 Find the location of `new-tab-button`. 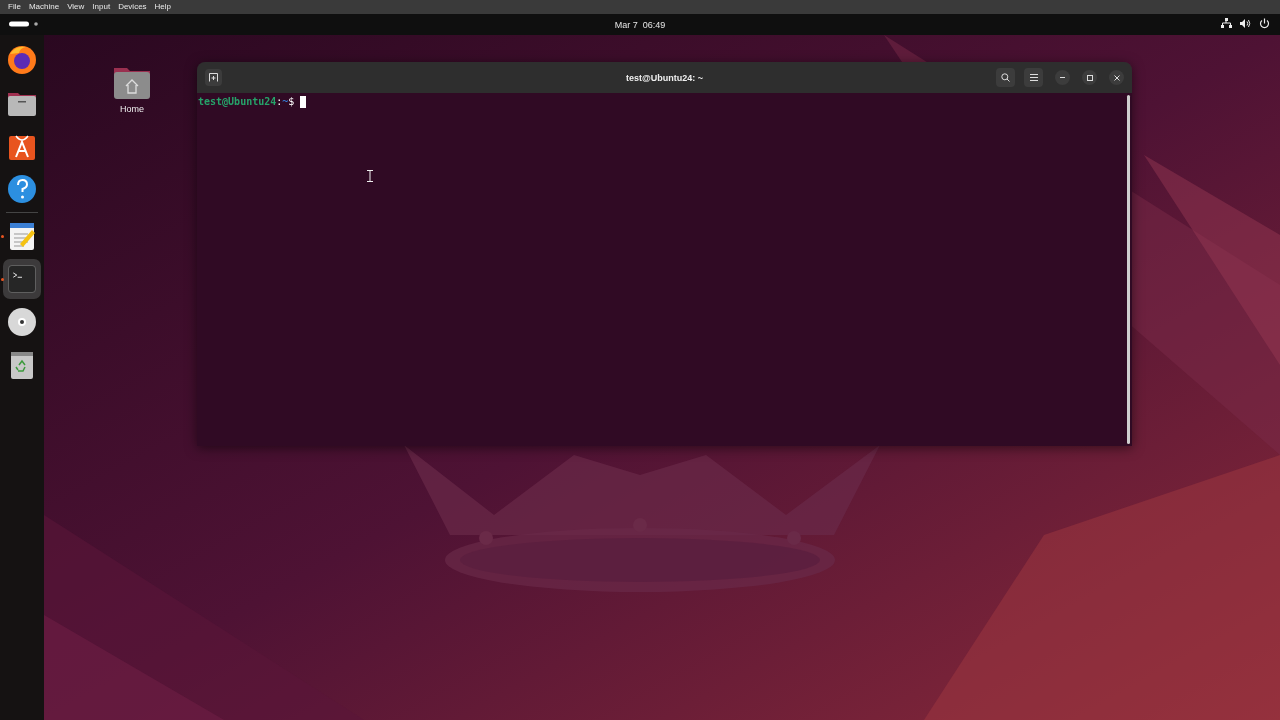

new-tab-button is located at coordinates (213, 77).